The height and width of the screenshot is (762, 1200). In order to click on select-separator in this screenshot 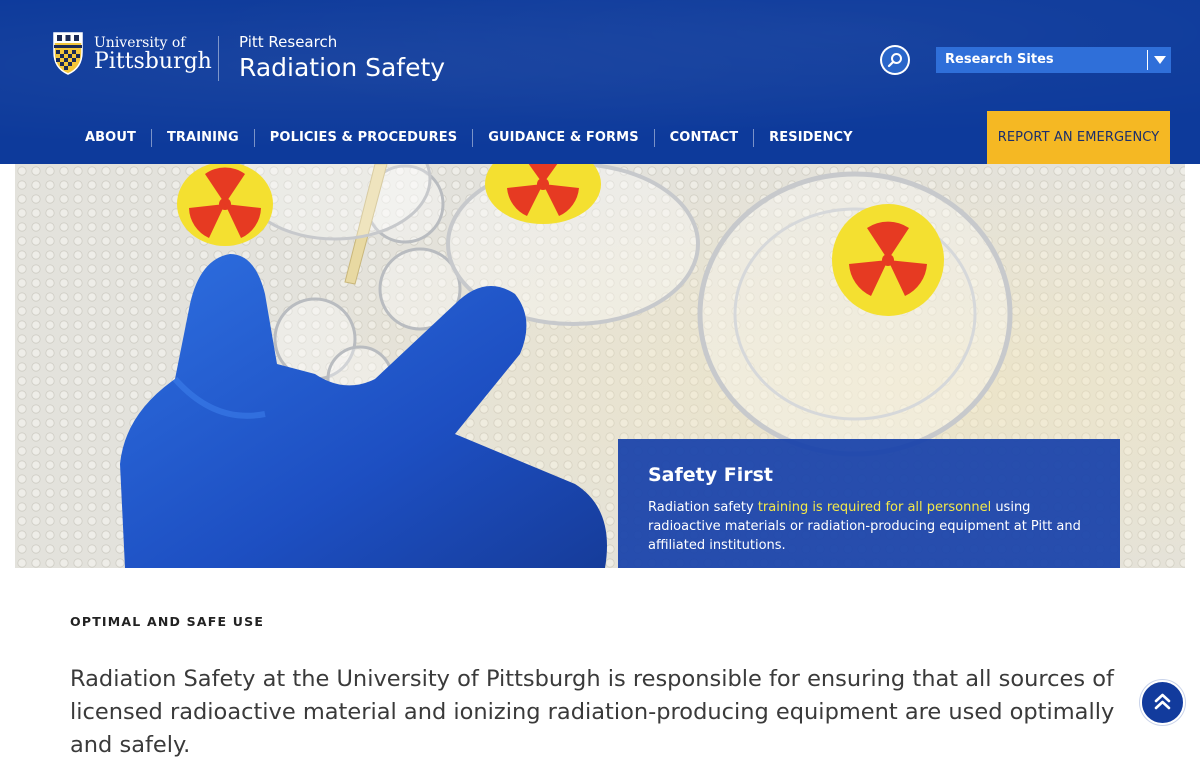, I will do `click(1147, 60)`.